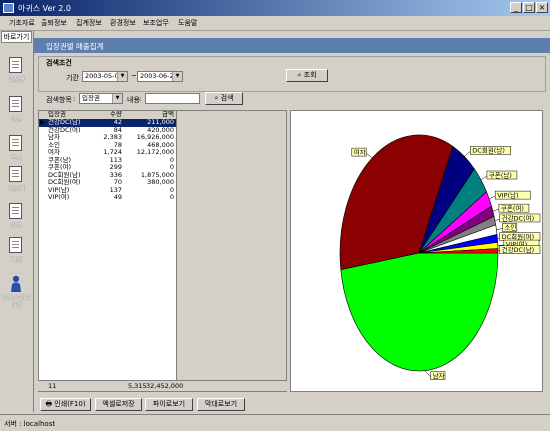 This screenshot has width=550, height=431. Describe the element at coordinates (133, 100) in the screenshot. I see `content-label: 내용` at that location.